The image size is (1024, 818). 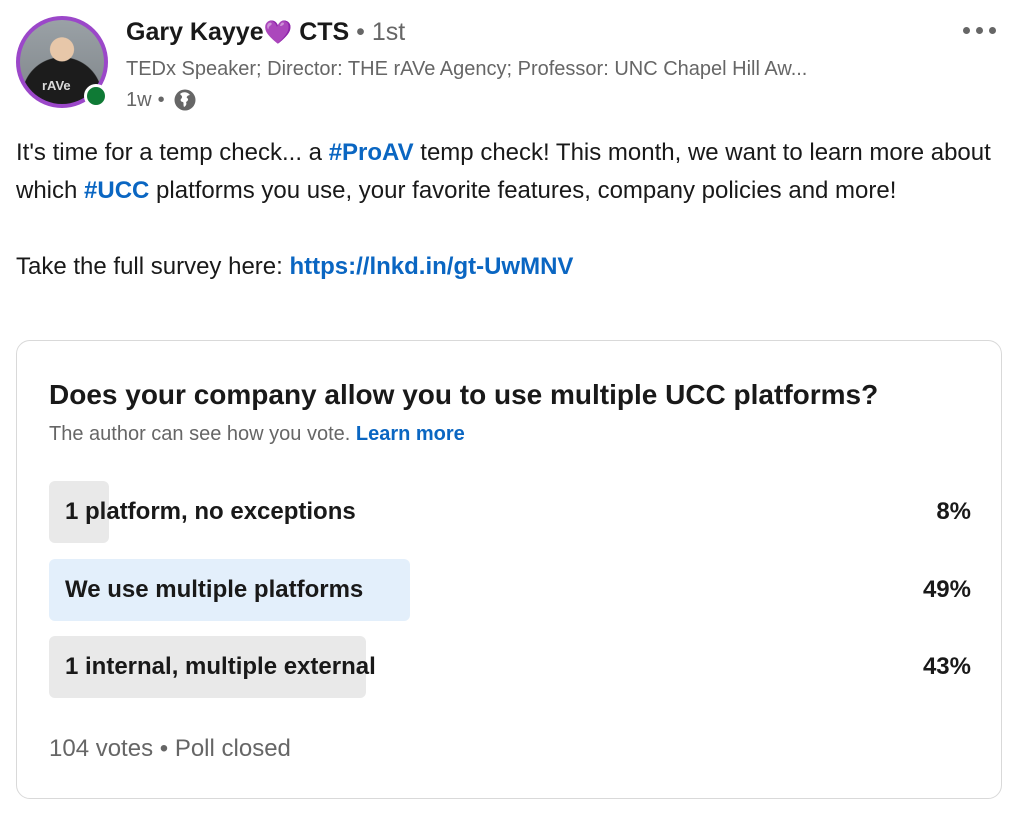 What do you see at coordinates (195, 32) in the screenshot?
I see `author-name: Gary Kayye` at bounding box center [195, 32].